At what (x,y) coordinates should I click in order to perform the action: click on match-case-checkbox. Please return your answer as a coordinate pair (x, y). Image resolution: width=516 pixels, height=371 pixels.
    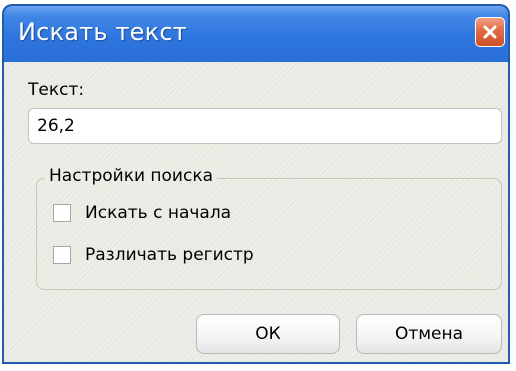
    Looking at the image, I should click on (62, 255).